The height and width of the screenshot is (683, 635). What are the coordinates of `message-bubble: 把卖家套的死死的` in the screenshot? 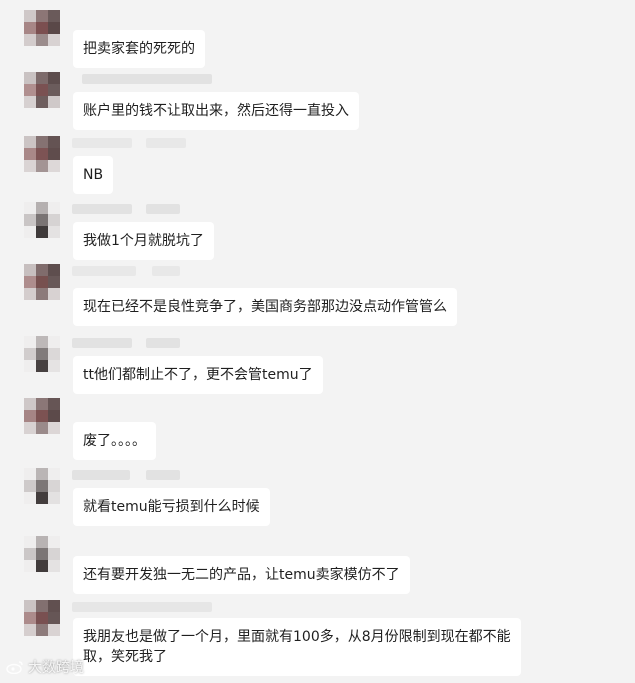 It's located at (139, 49).